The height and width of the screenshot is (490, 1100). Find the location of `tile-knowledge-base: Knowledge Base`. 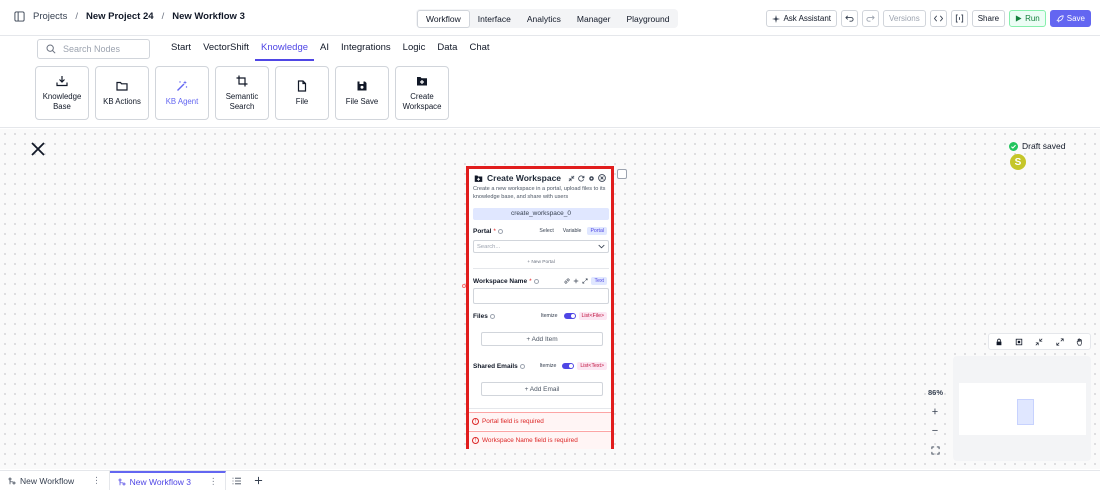

tile-knowledge-base: Knowledge Base is located at coordinates (62, 93).